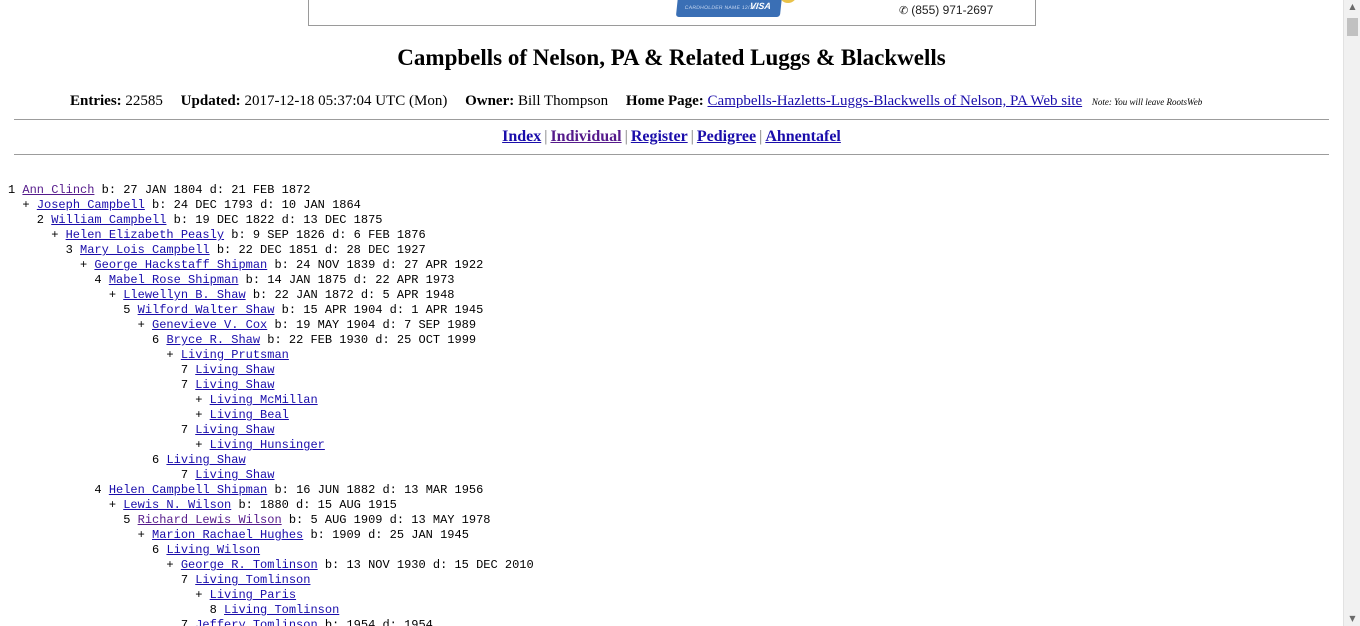 This screenshot has width=1360, height=626. I want to click on tree-row: + Living Beal, so click(271, 415).